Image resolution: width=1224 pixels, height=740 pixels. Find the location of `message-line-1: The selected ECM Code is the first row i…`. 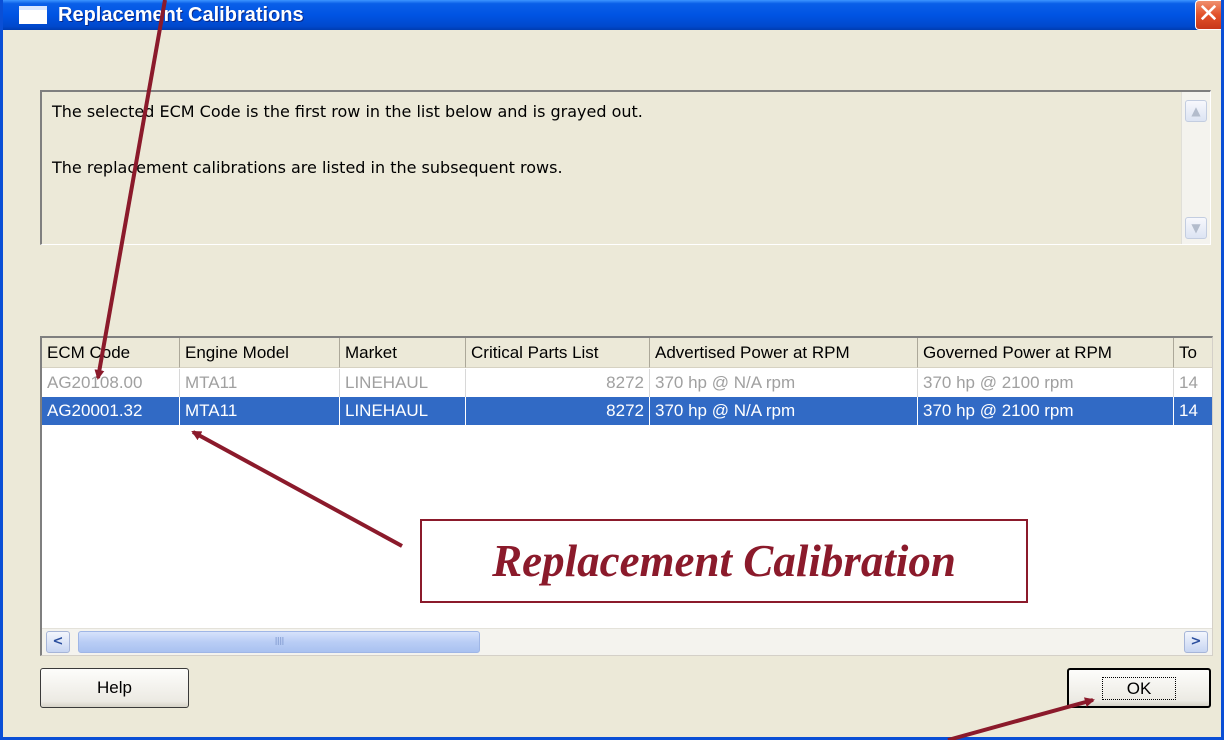

message-line-1: The selected ECM Code is the first row i… is located at coordinates (347, 111).